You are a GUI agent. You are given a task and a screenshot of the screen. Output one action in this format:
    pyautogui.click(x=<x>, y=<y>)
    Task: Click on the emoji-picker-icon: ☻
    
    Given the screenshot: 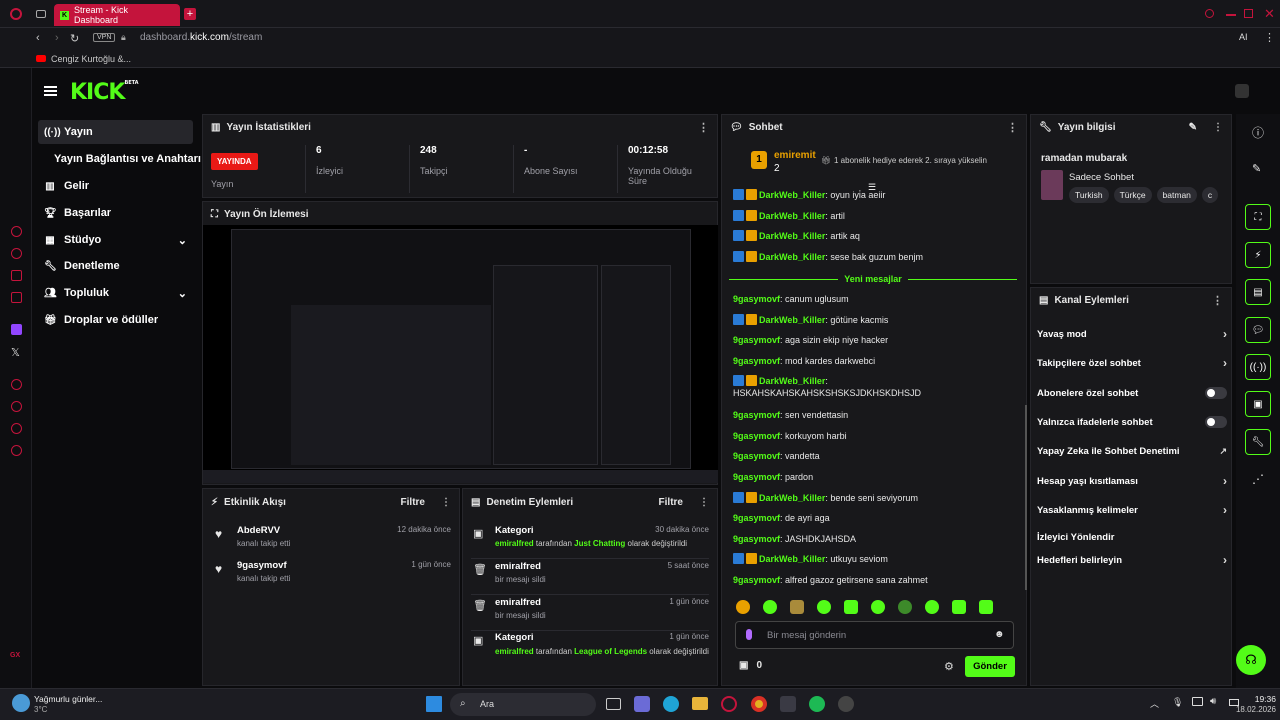 What is the action you would take?
    pyautogui.click(x=999, y=634)
    